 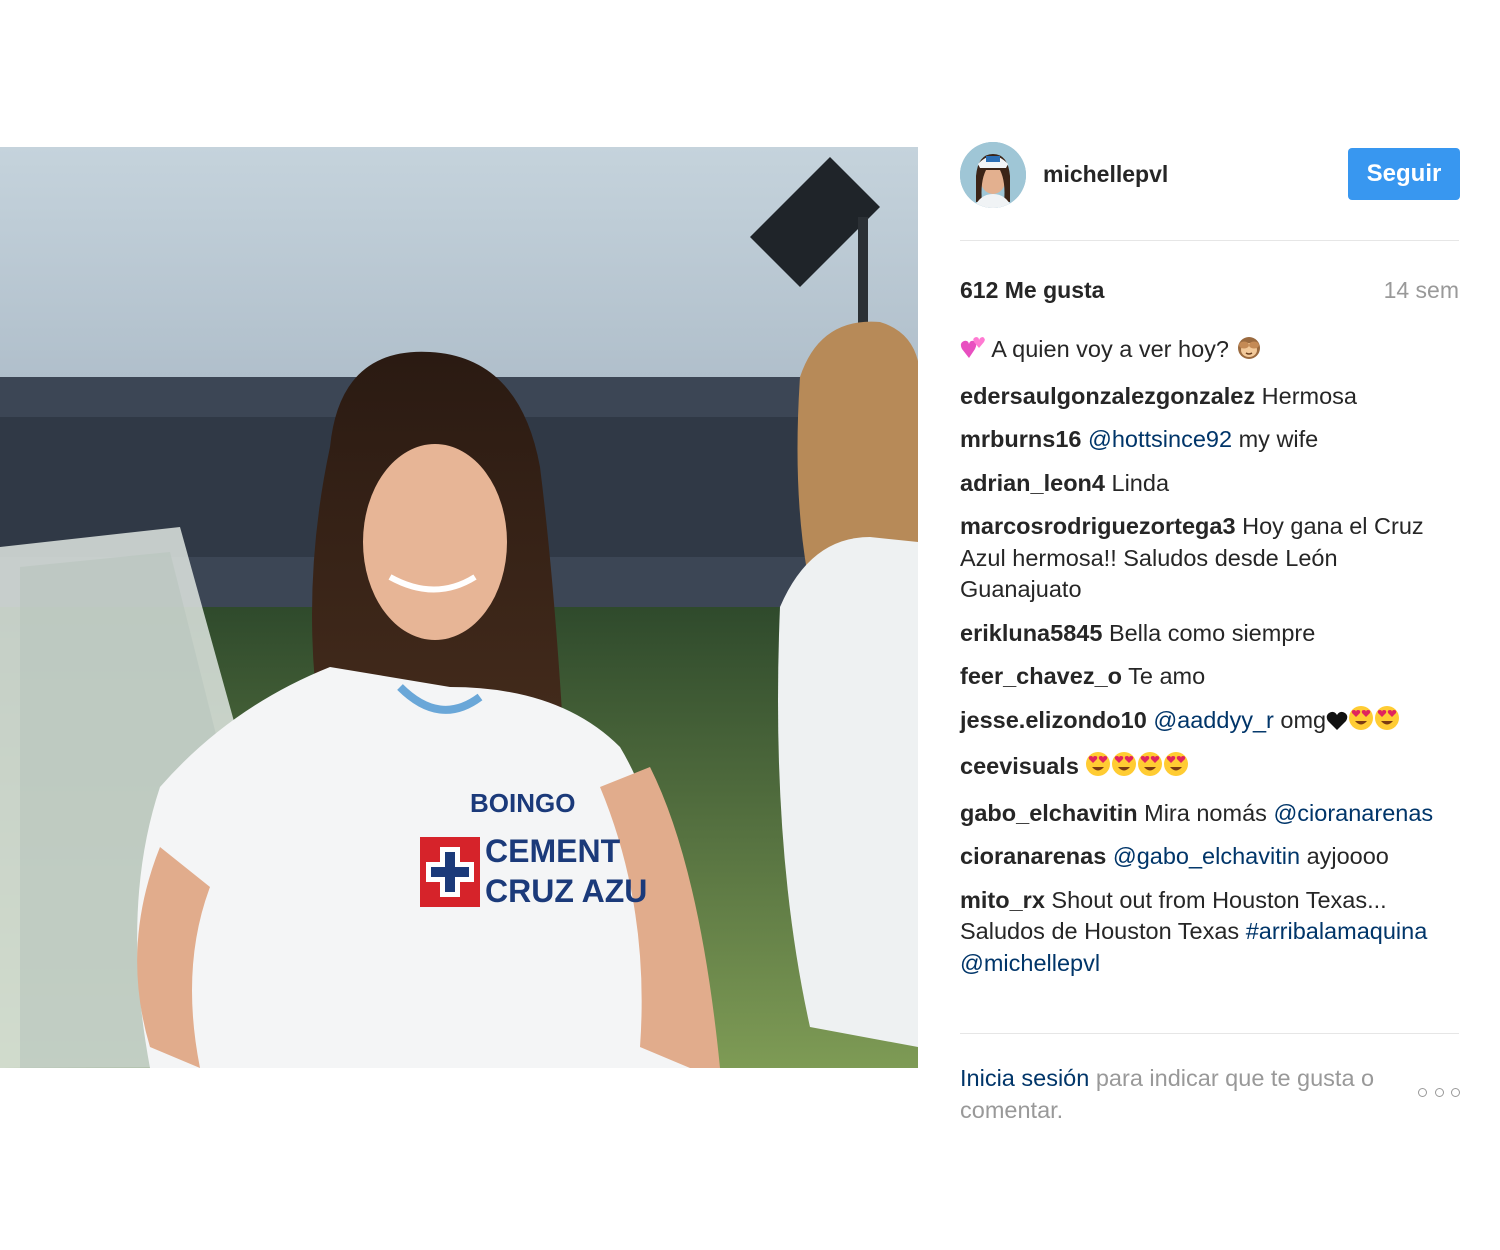 What do you see at coordinates (1105, 174) in the screenshot?
I see `post-author-username: michellepvl` at bounding box center [1105, 174].